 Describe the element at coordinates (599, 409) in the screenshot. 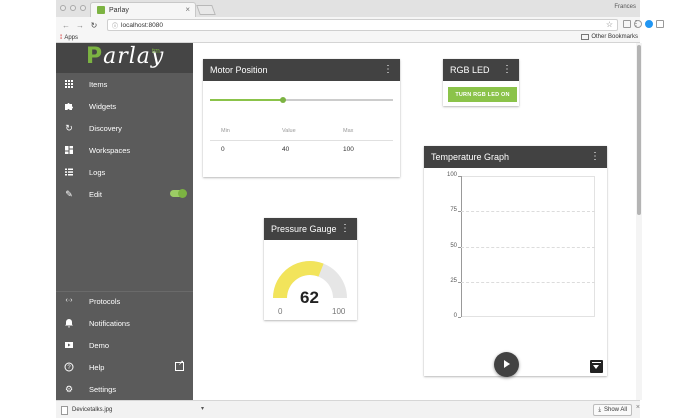

I see `download-arrow-icon: ⤓` at that location.